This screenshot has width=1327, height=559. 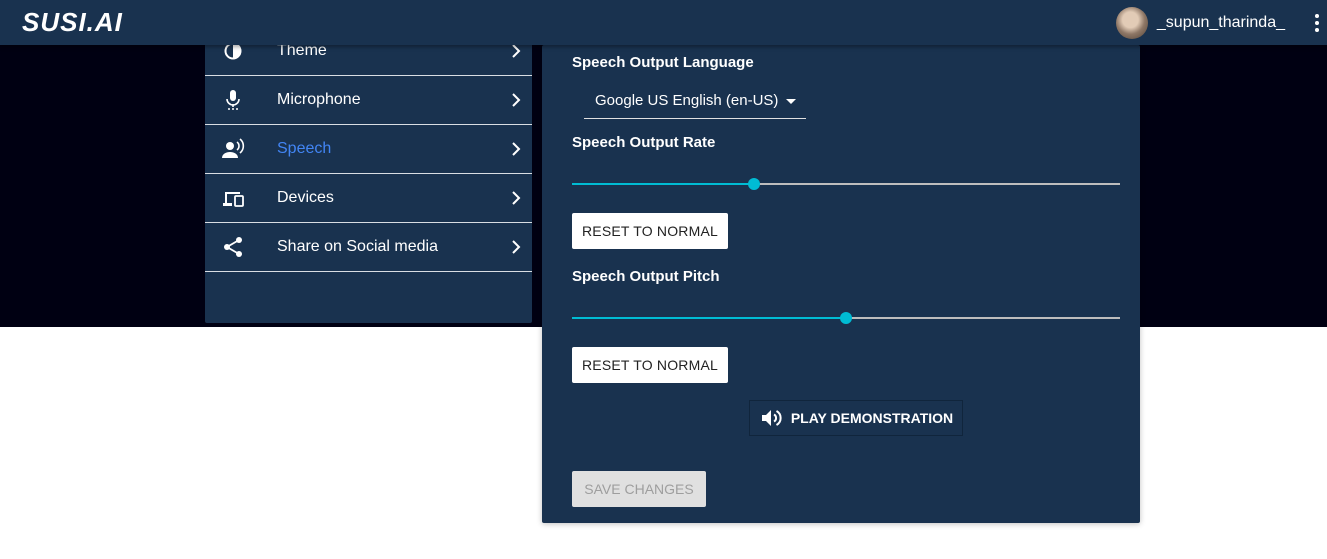 I want to click on logo-graphic: SUSI.AI, so click(x=72, y=22).